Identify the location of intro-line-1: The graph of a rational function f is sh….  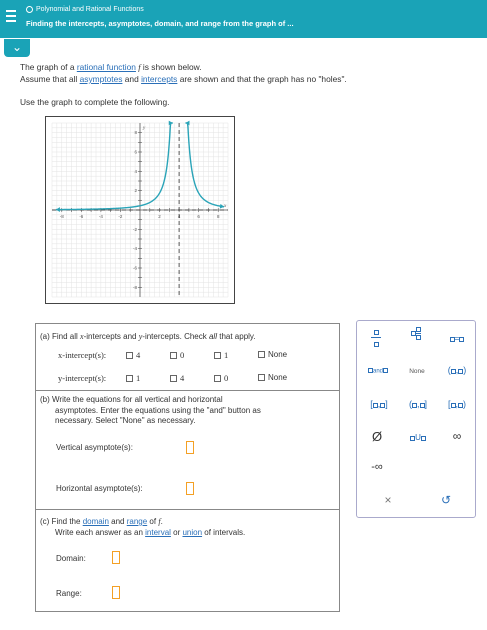
(111, 67).